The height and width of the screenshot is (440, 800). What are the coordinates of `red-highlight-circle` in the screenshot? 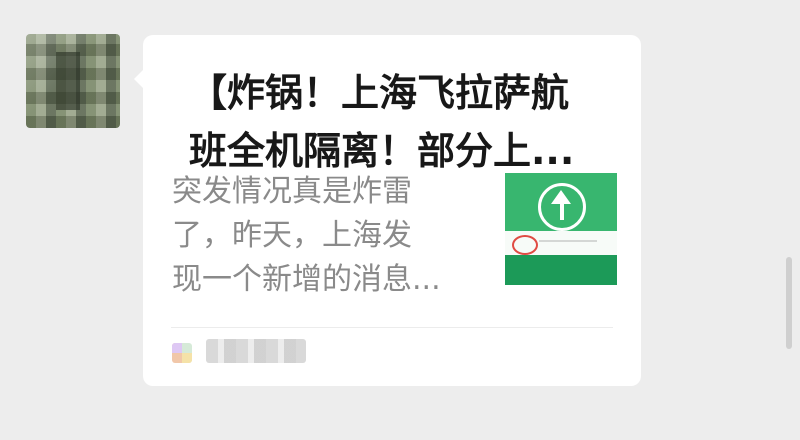 It's located at (525, 245).